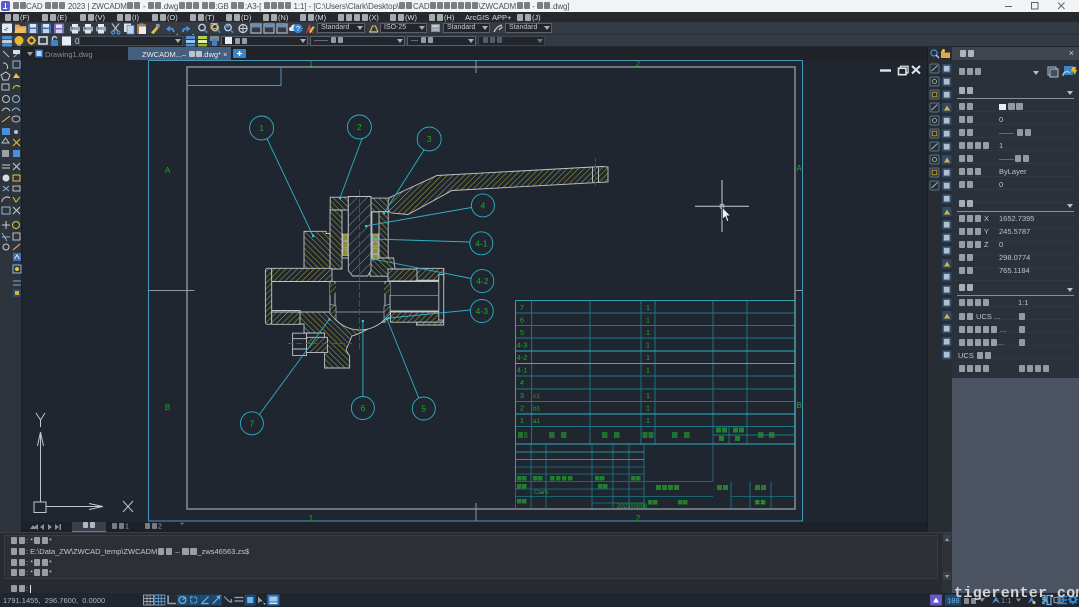  I want to click on svg-text: c1, so click(536, 396).